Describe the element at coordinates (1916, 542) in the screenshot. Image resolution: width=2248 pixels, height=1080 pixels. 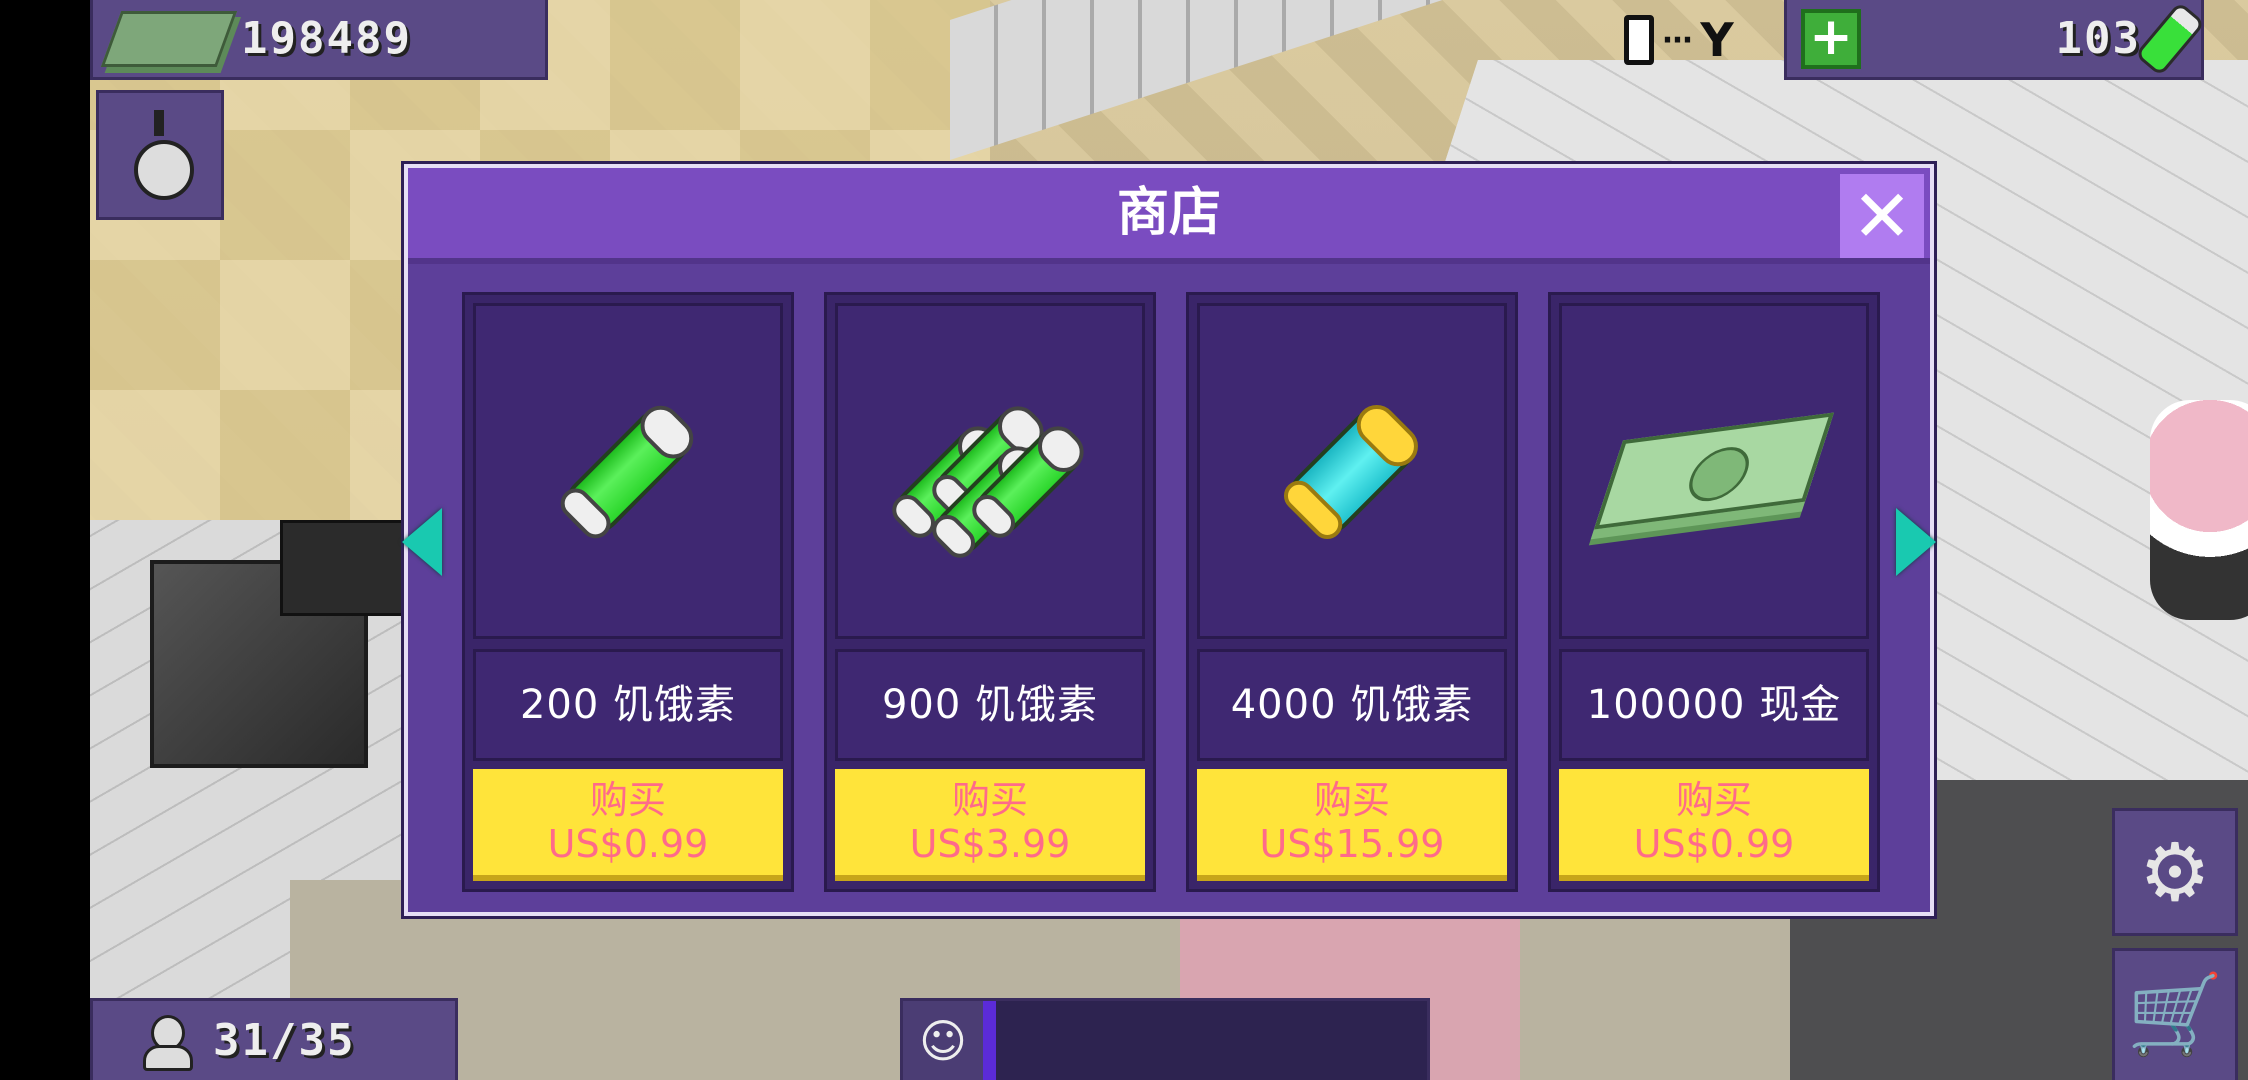
I see `next-page-arrow-icon` at that location.